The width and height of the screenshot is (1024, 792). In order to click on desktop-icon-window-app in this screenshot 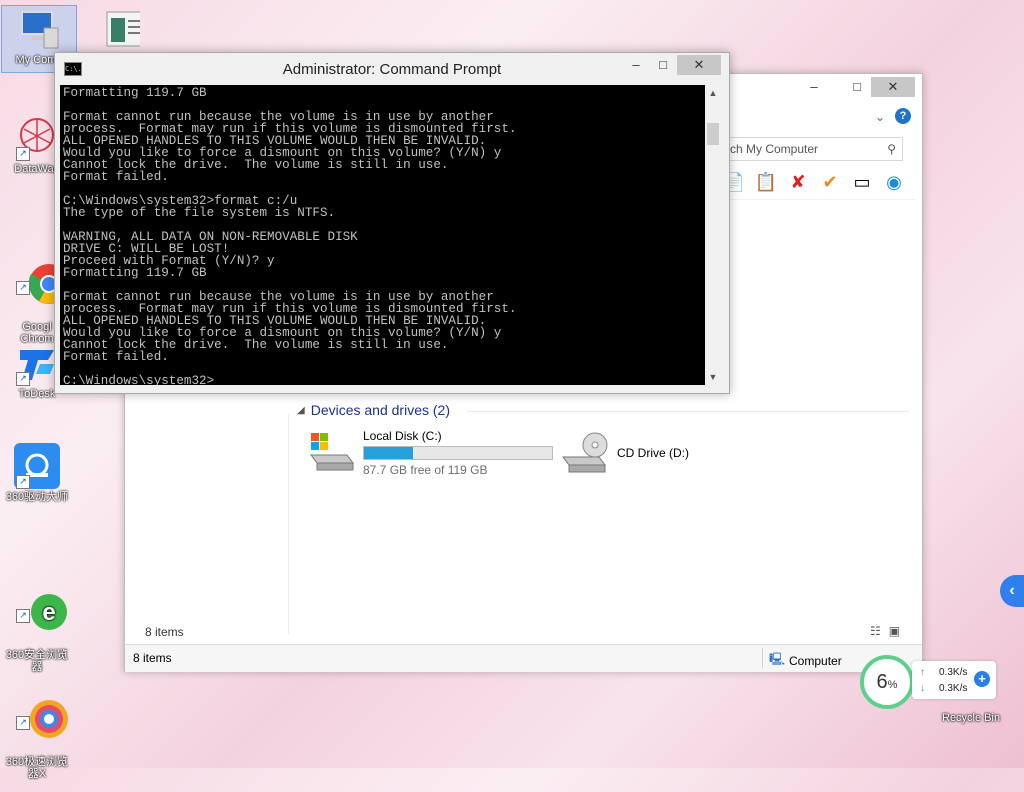, I will do `click(117, 32)`.